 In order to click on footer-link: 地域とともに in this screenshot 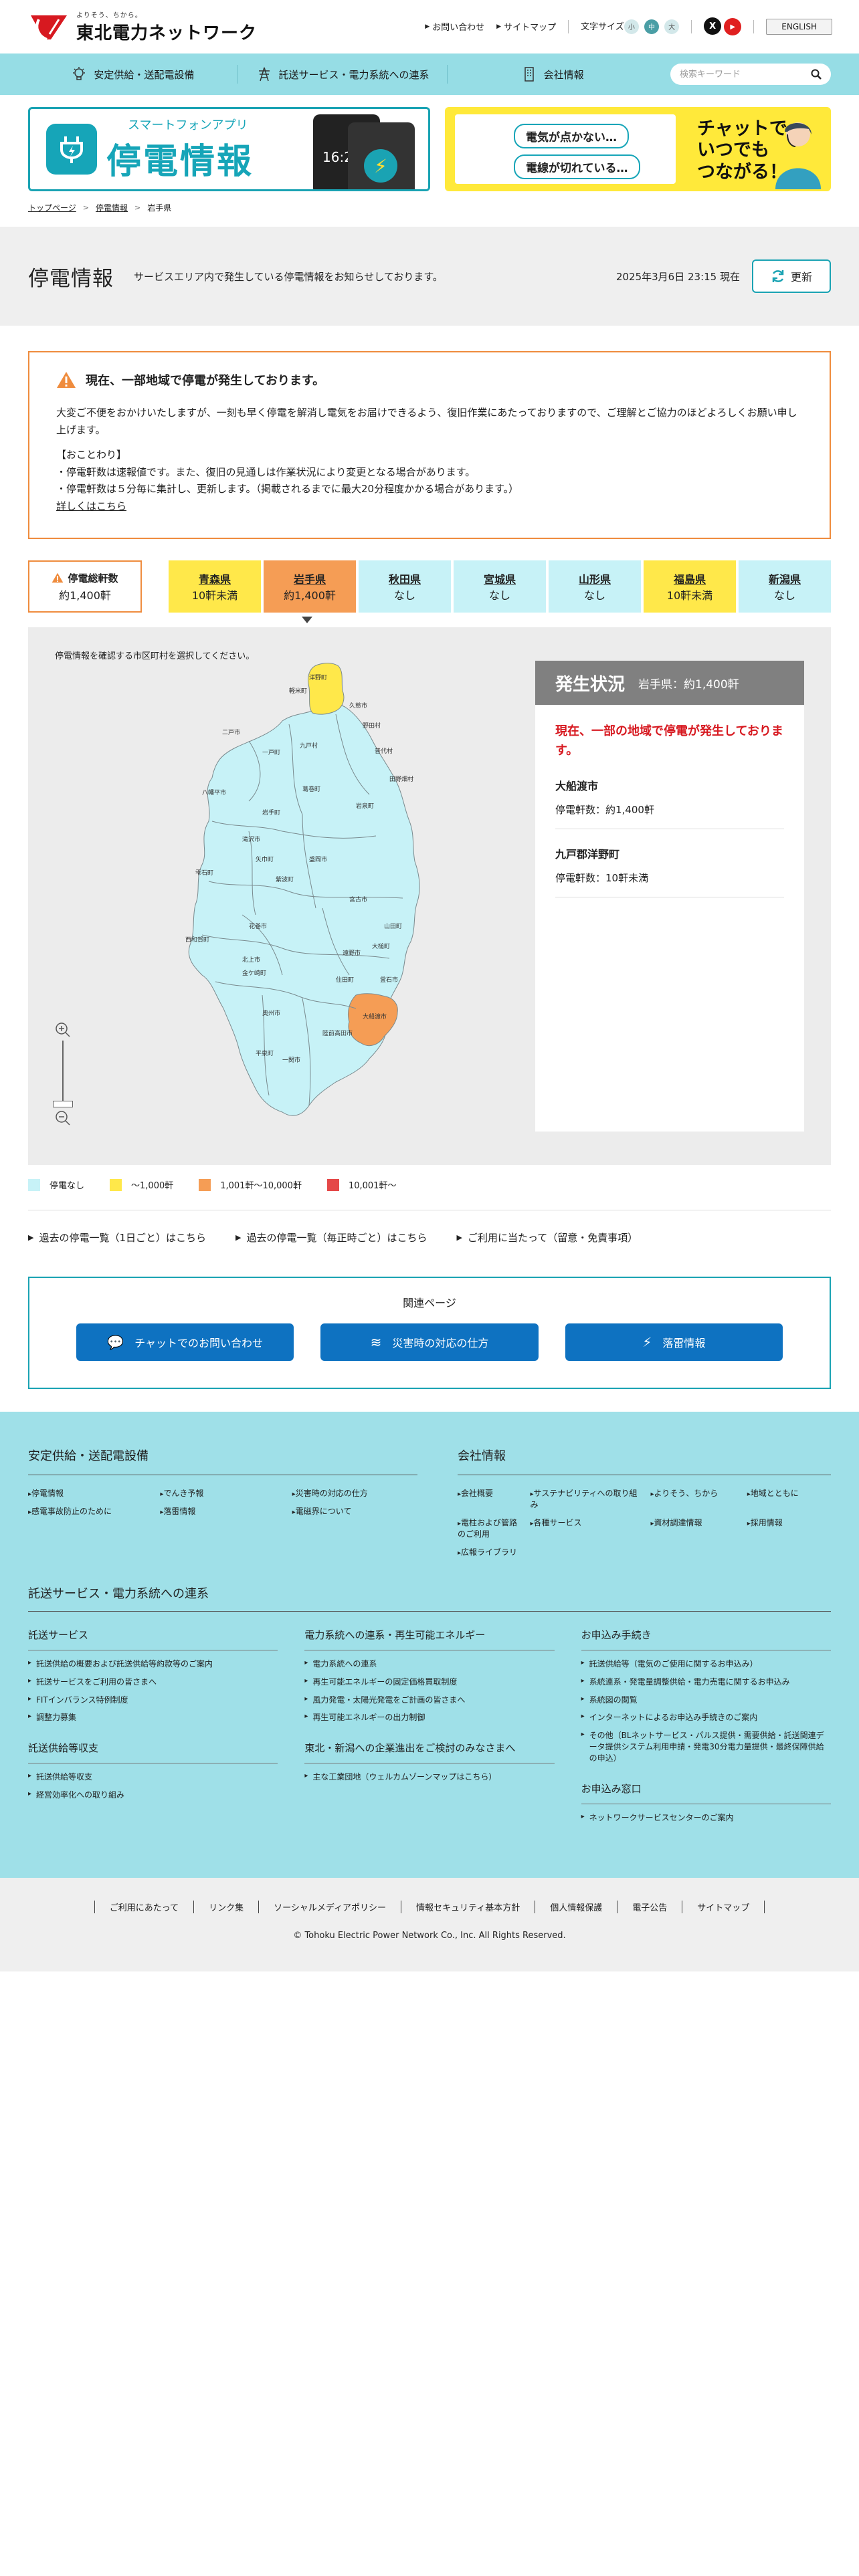, I will do `click(789, 1498)`.